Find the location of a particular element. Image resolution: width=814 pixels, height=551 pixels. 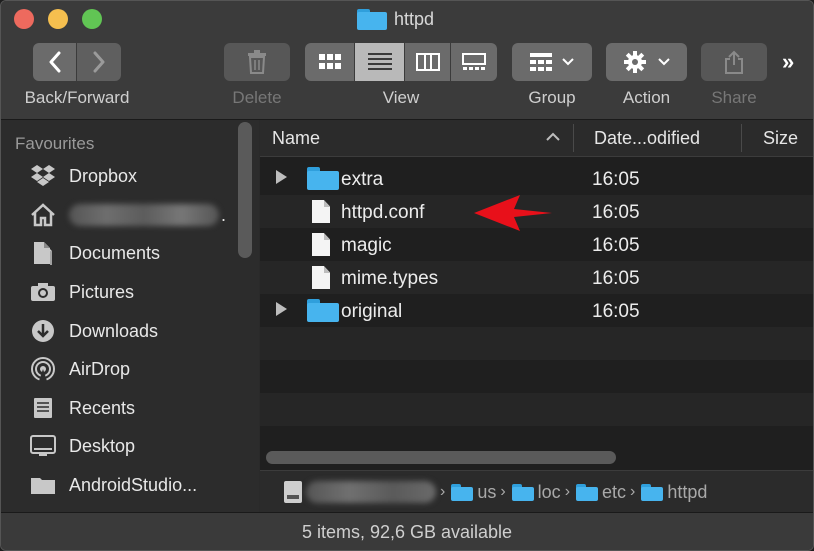

path-bar: › us › loc › etc › httpd is located at coordinates (536, 491).